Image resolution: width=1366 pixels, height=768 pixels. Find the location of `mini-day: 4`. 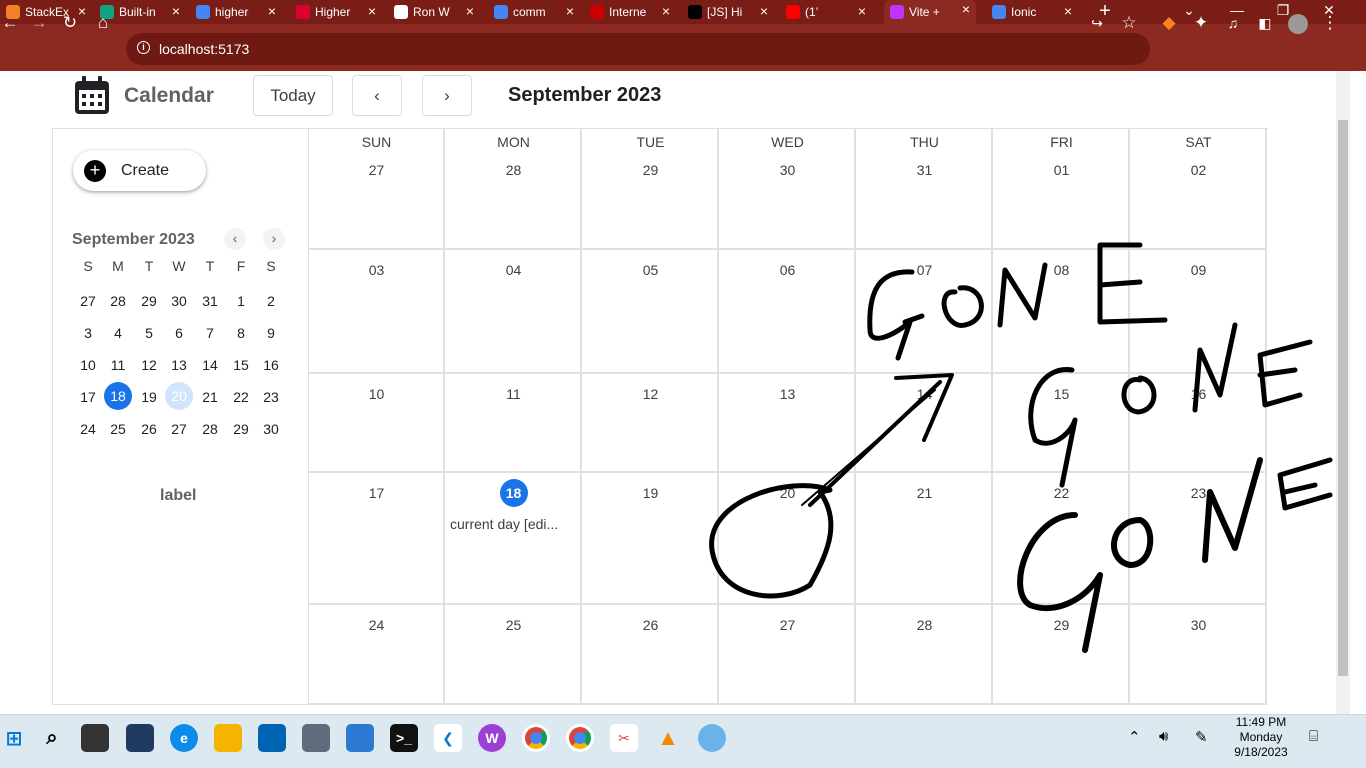

mini-day: 4 is located at coordinates (118, 333).